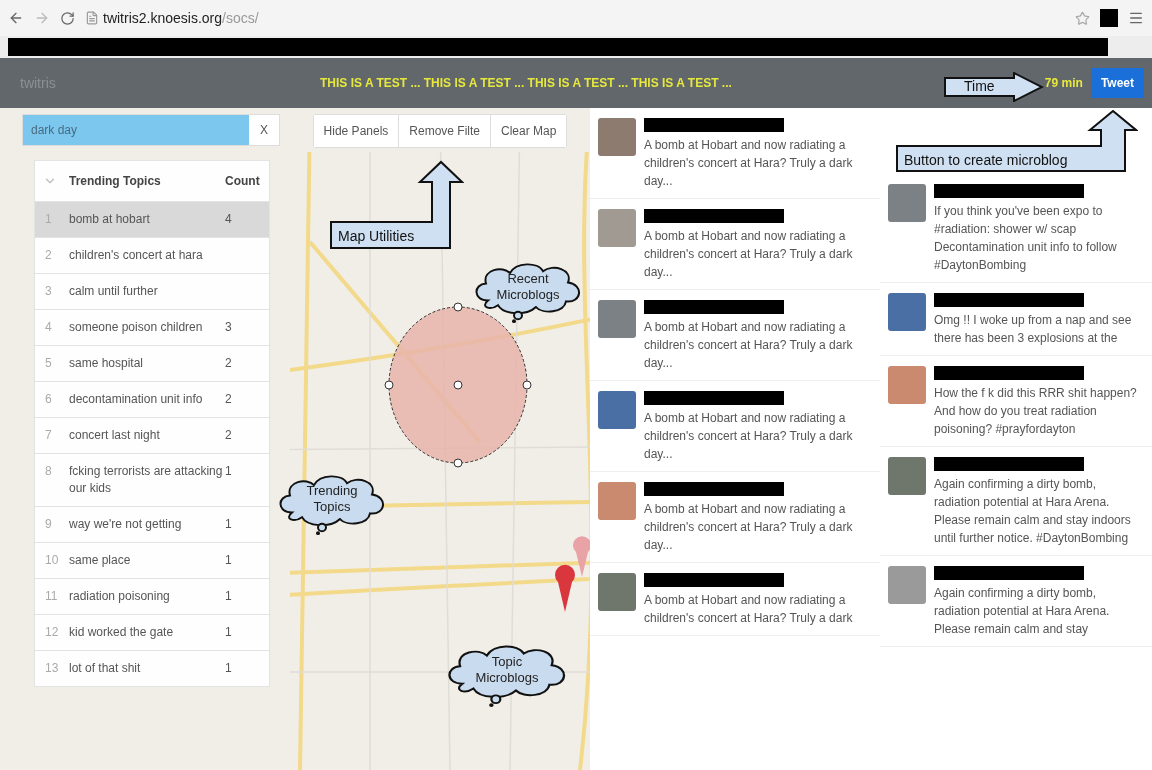 Image resolution: width=1152 pixels, height=770 pixels. Describe the element at coordinates (1033, 511) in the screenshot. I see `microblog-text: Again confirming a dirty bomb, radiation potential at Hara Arena. Please remain calm and stay indoors until further notice. #DaytonBombing` at that location.